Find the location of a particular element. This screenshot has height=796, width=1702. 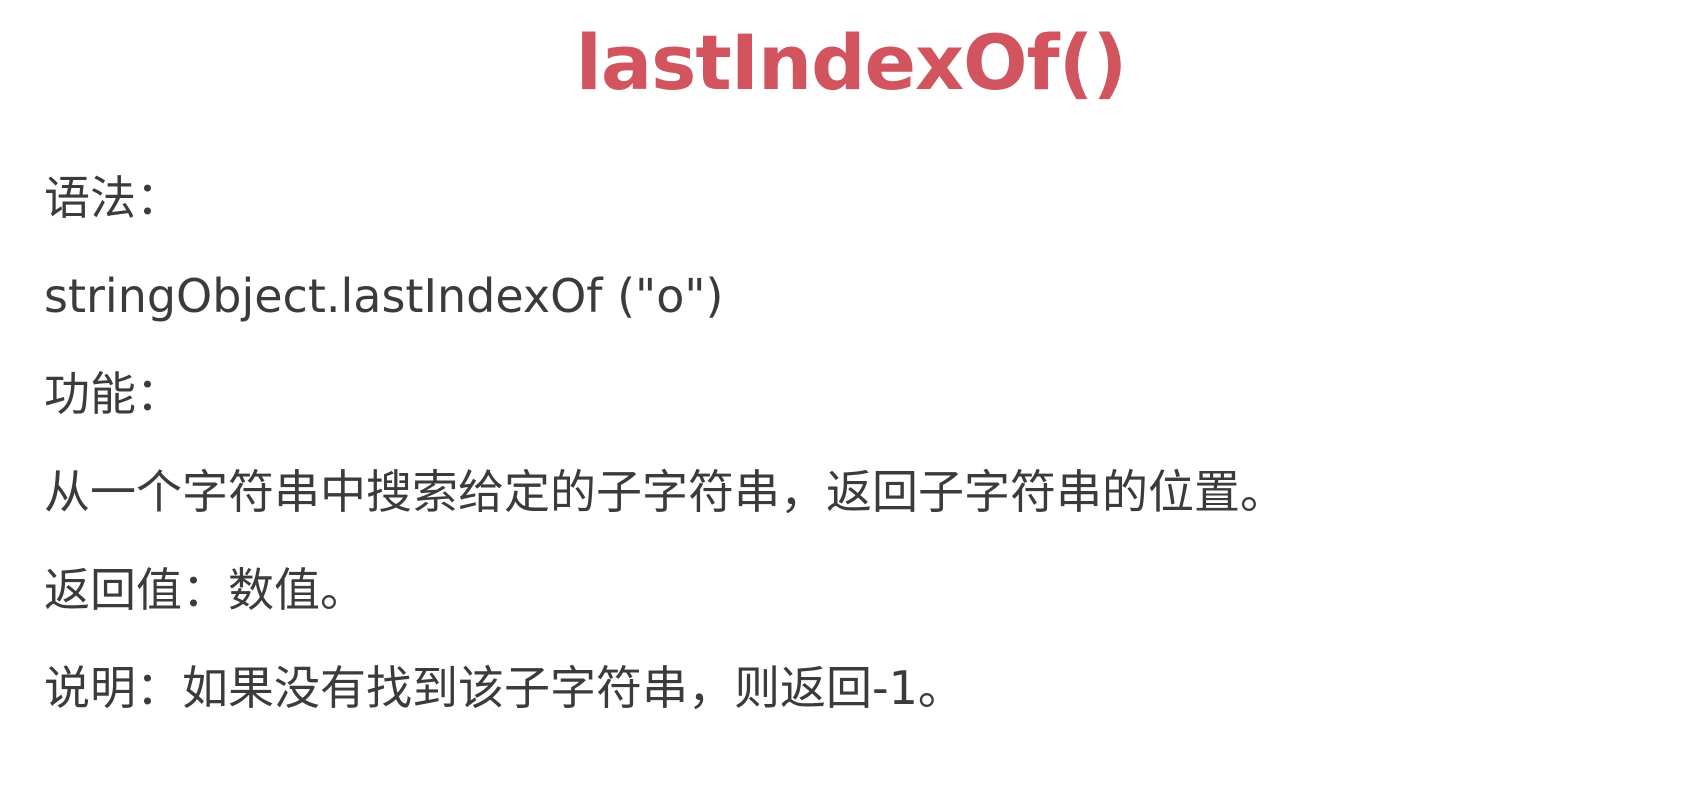

syntax-code: stringObject.lastIndexOf ("o") is located at coordinates (384, 296).